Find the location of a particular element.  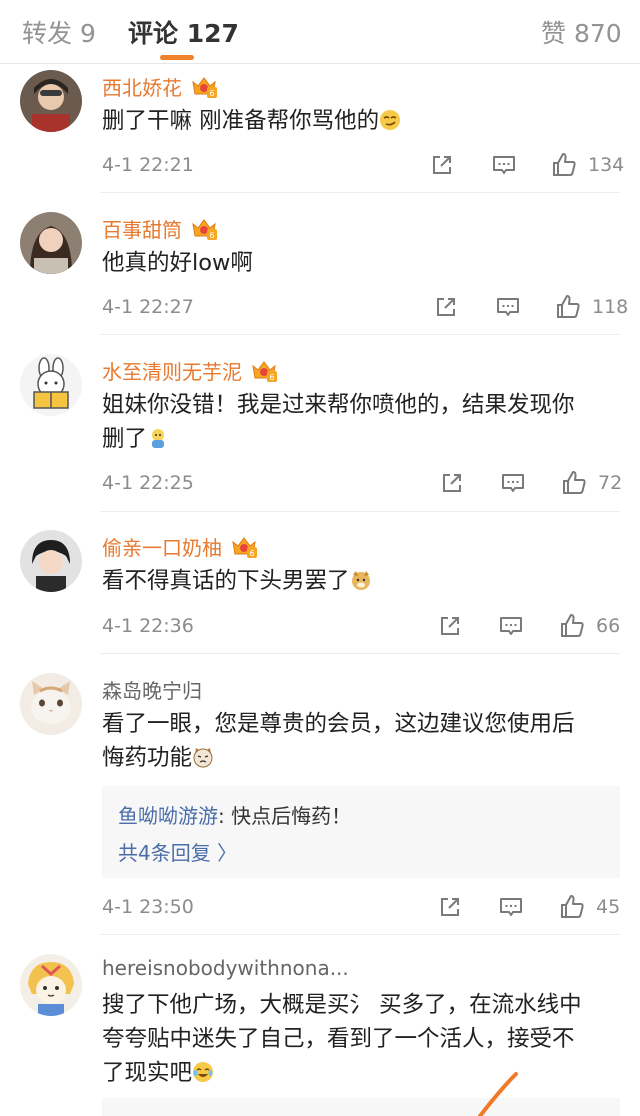

comment-time: 4-1 22:27 is located at coordinates (148, 307).